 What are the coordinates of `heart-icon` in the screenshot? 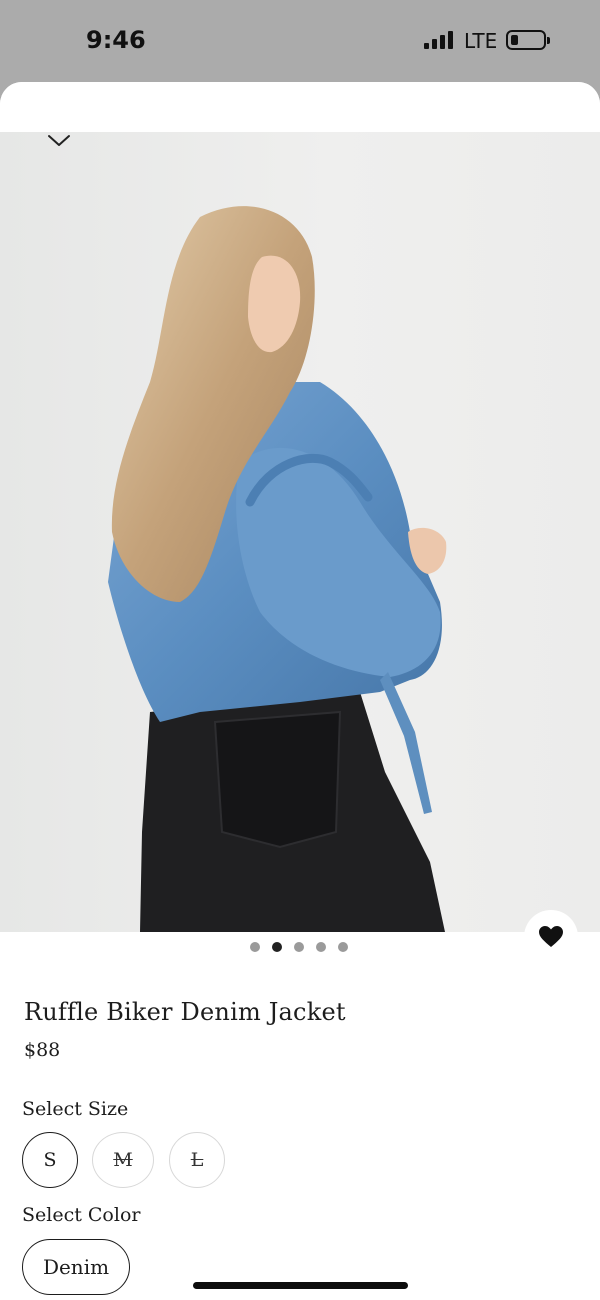 It's located at (551, 936).